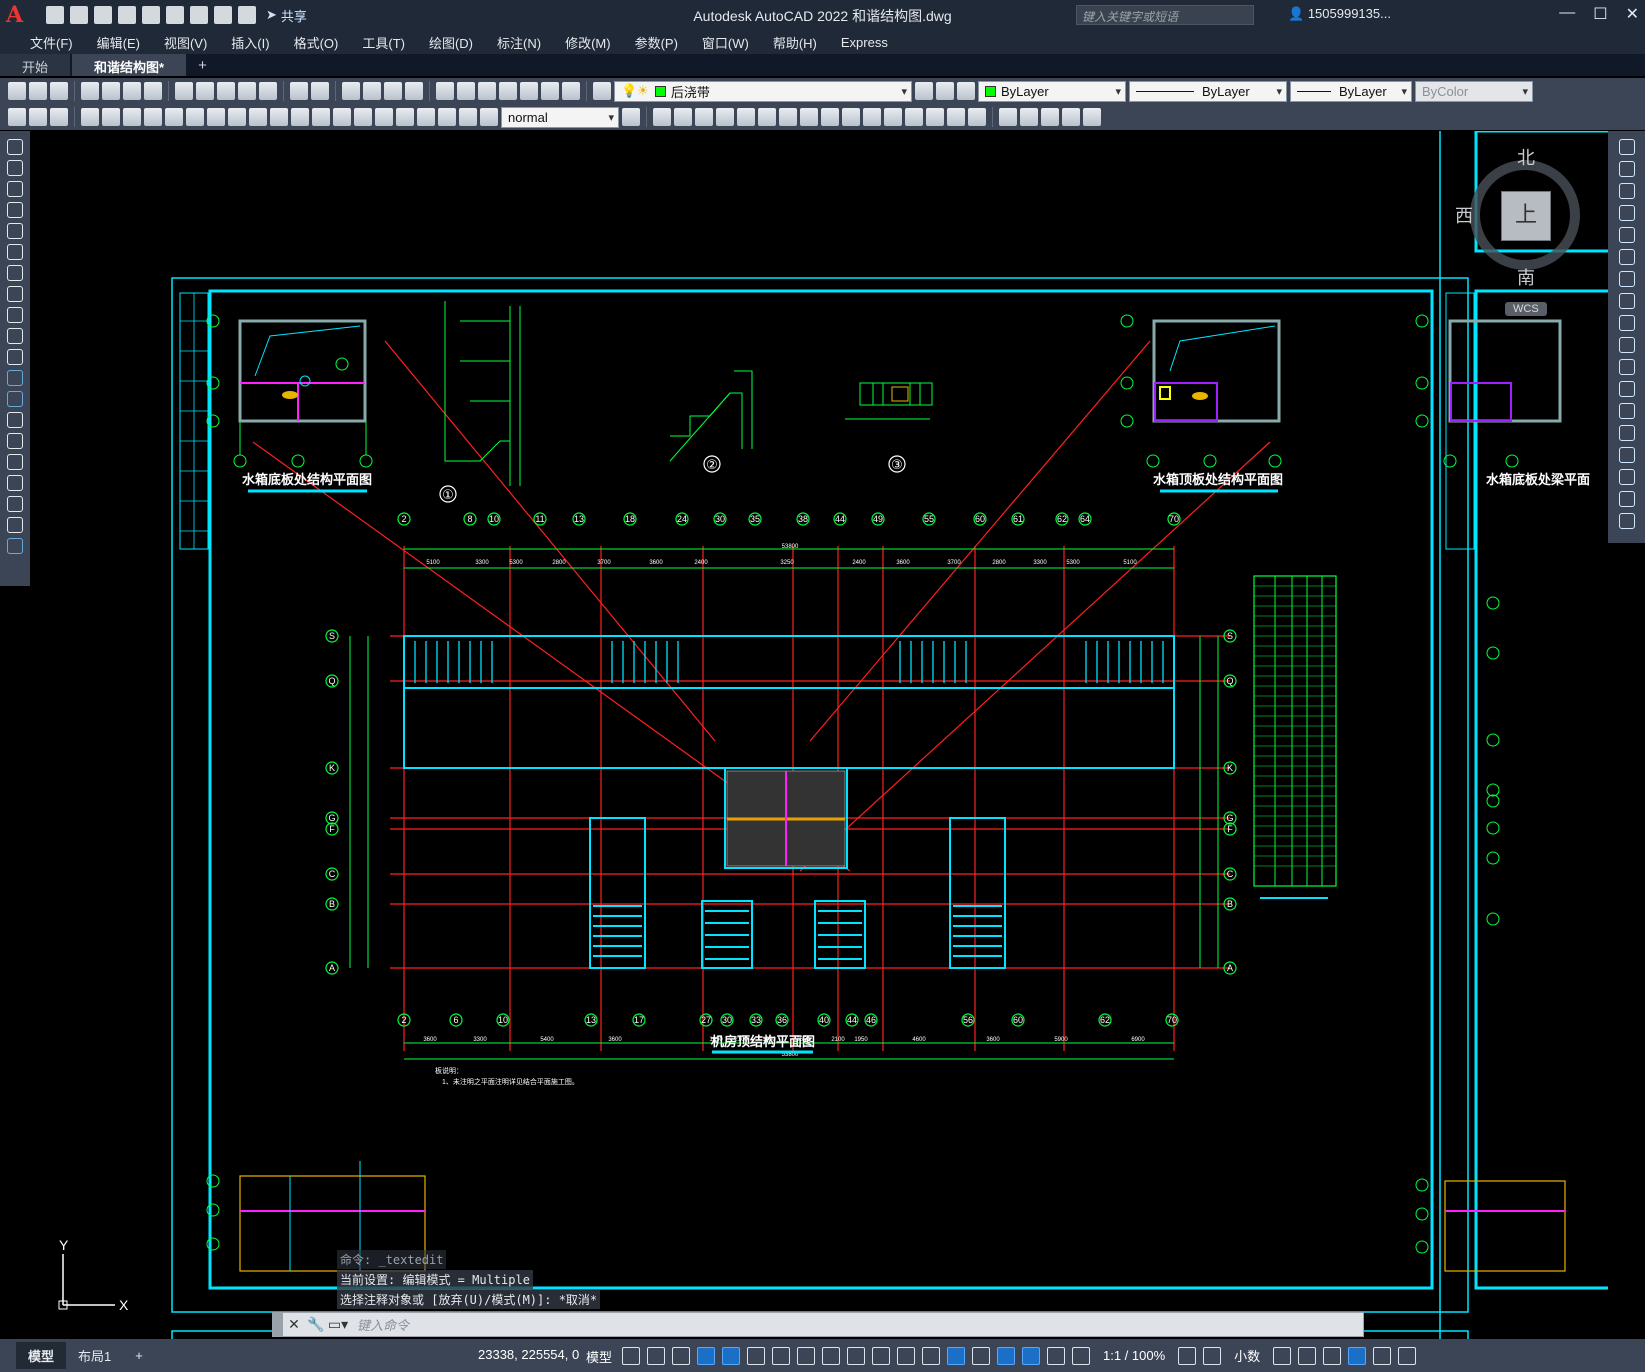  What do you see at coordinates (1522, 218) in the screenshot?
I see `viewcube: 上 北 南 西` at bounding box center [1522, 218].